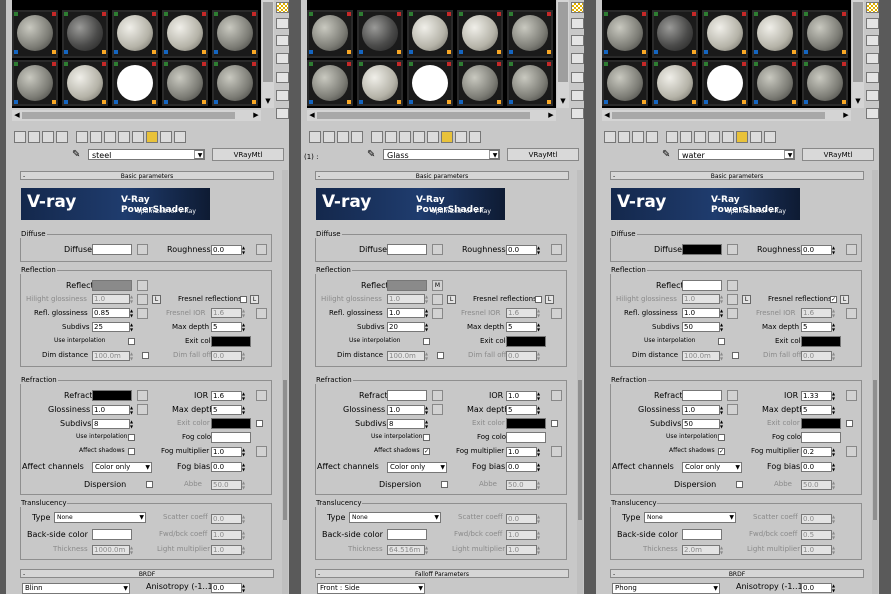 The width and height of the screenshot is (891, 594). Describe the element at coordinates (282, 40) in the screenshot. I see `background-icon` at that location.